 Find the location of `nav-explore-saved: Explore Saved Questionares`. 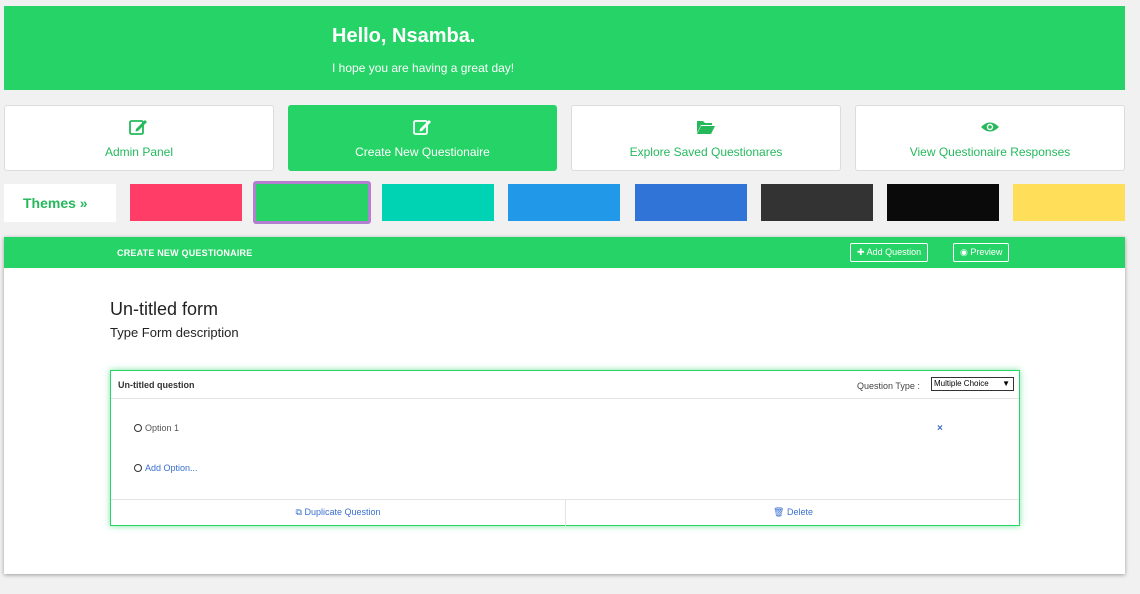

nav-explore-saved: Explore Saved Questionares is located at coordinates (706, 138).